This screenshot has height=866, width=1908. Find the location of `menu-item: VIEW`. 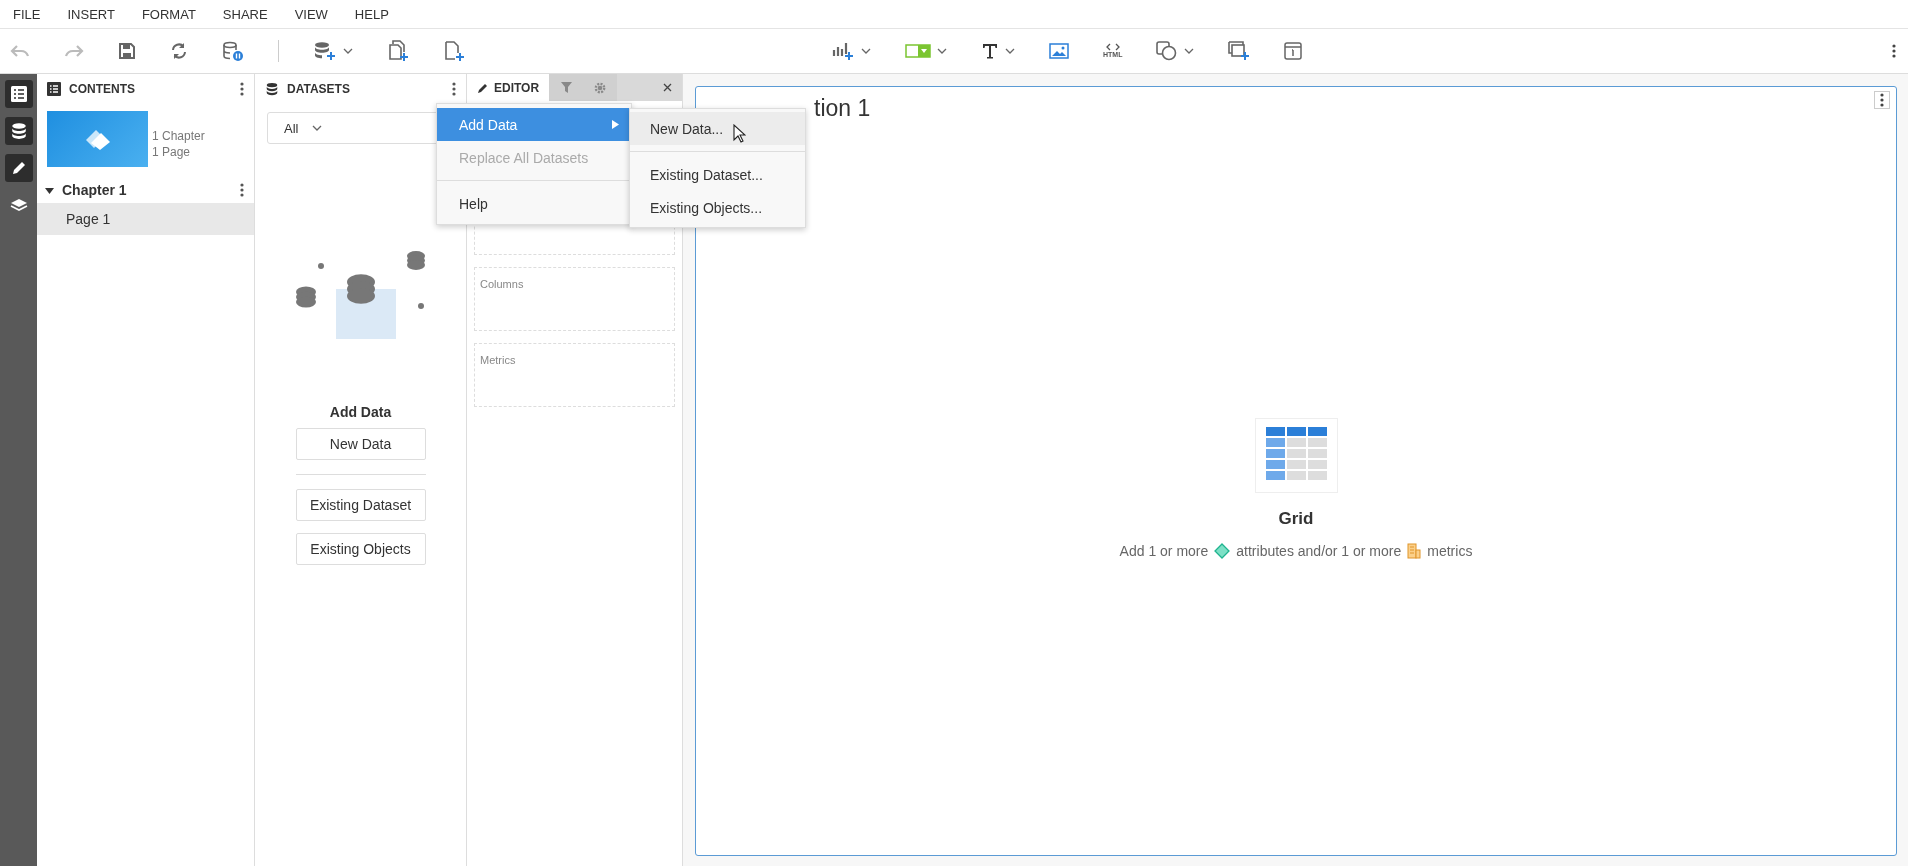

menu-item: VIEW is located at coordinates (315, 14).